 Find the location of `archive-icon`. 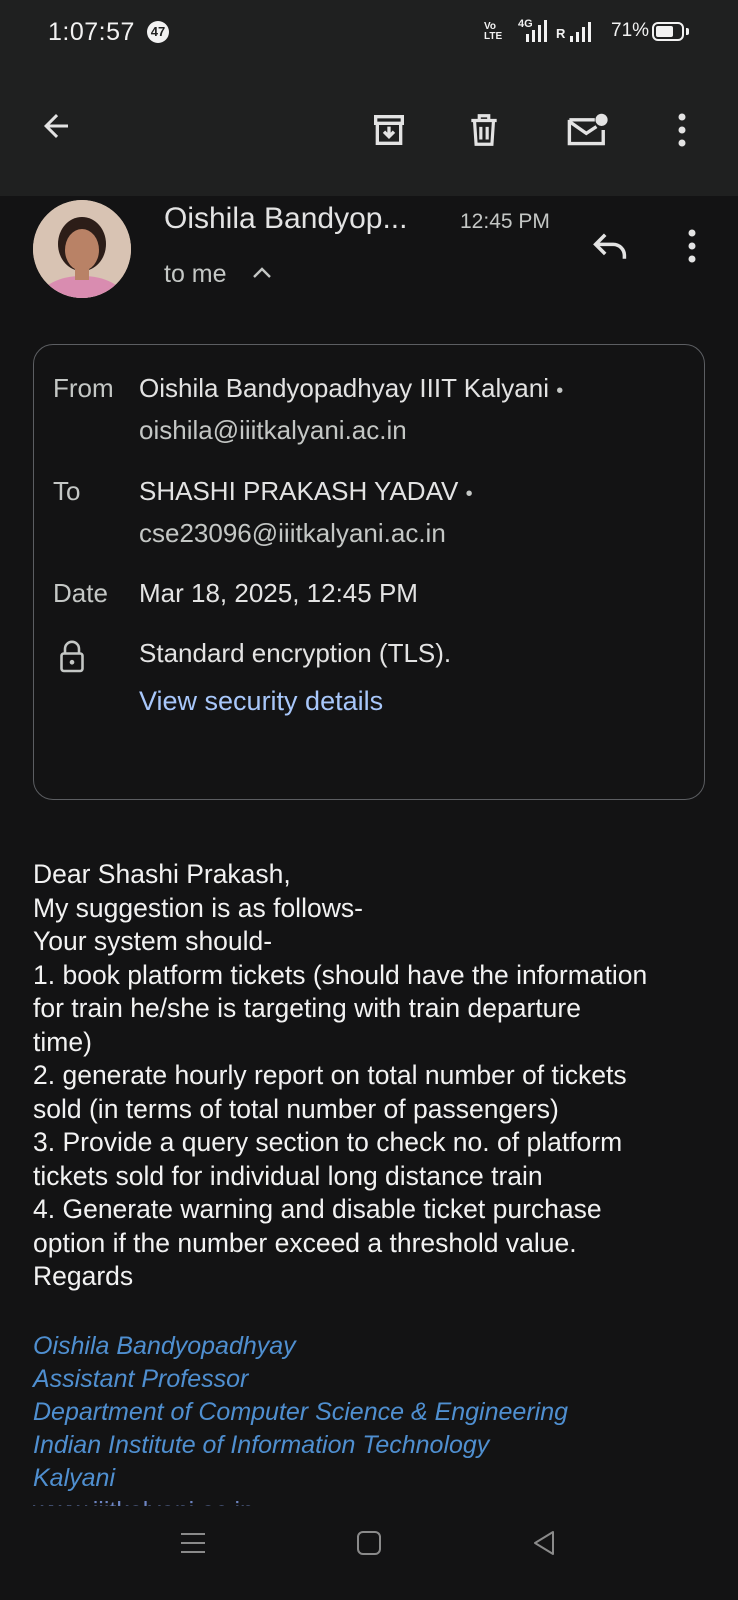

archive-icon is located at coordinates (389, 130).